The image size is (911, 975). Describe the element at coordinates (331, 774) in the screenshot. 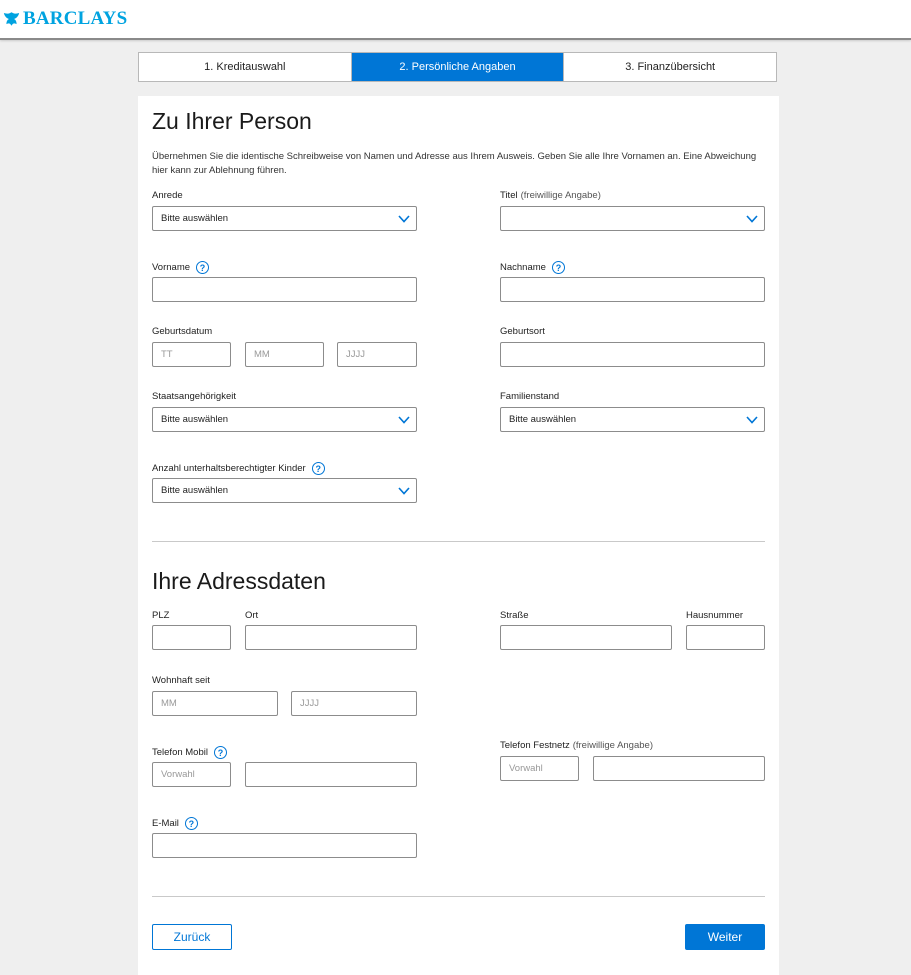

I see `mobil-nummer-input` at that location.